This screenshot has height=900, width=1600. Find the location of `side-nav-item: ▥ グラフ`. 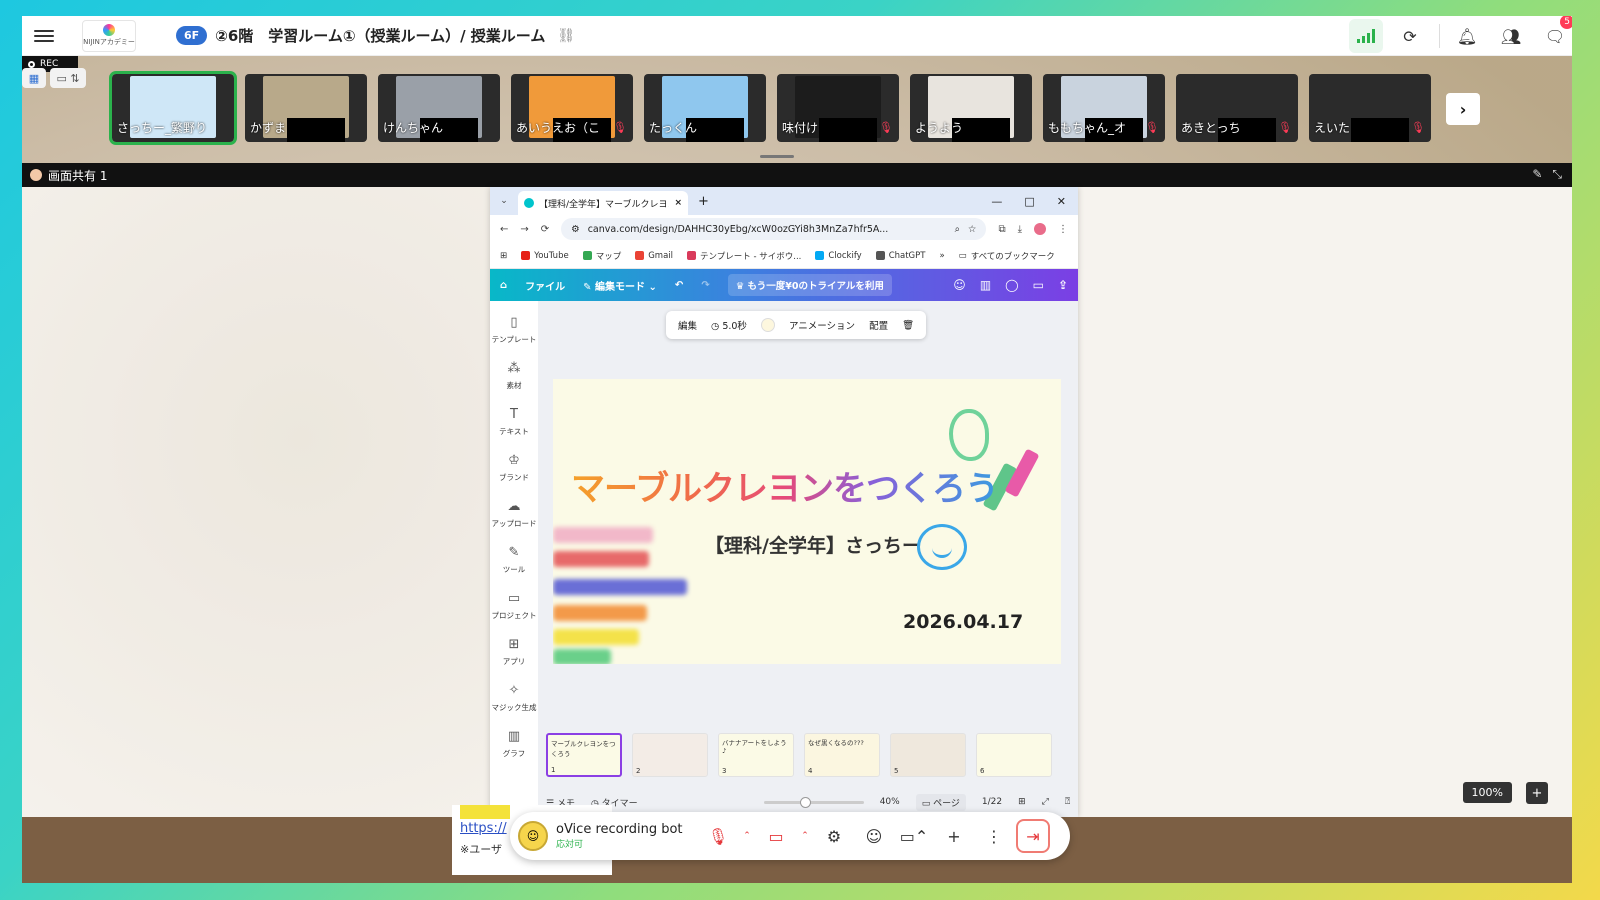

side-nav-item: ▥ グラフ is located at coordinates (514, 744).